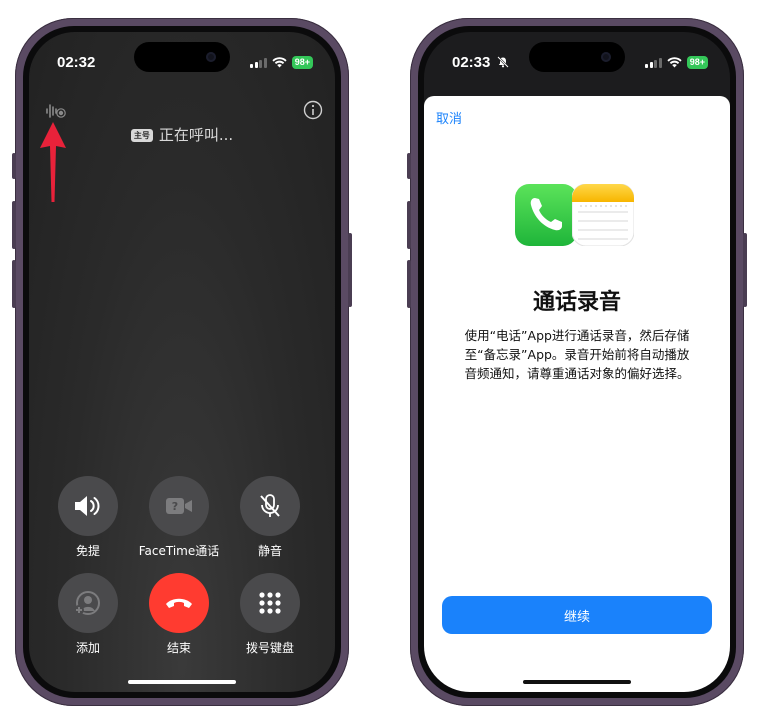 The image size is (763, 722). Describe the element at coordinates (178, 648) in the screenshot. I see `end-call-label: 结束` at that location.